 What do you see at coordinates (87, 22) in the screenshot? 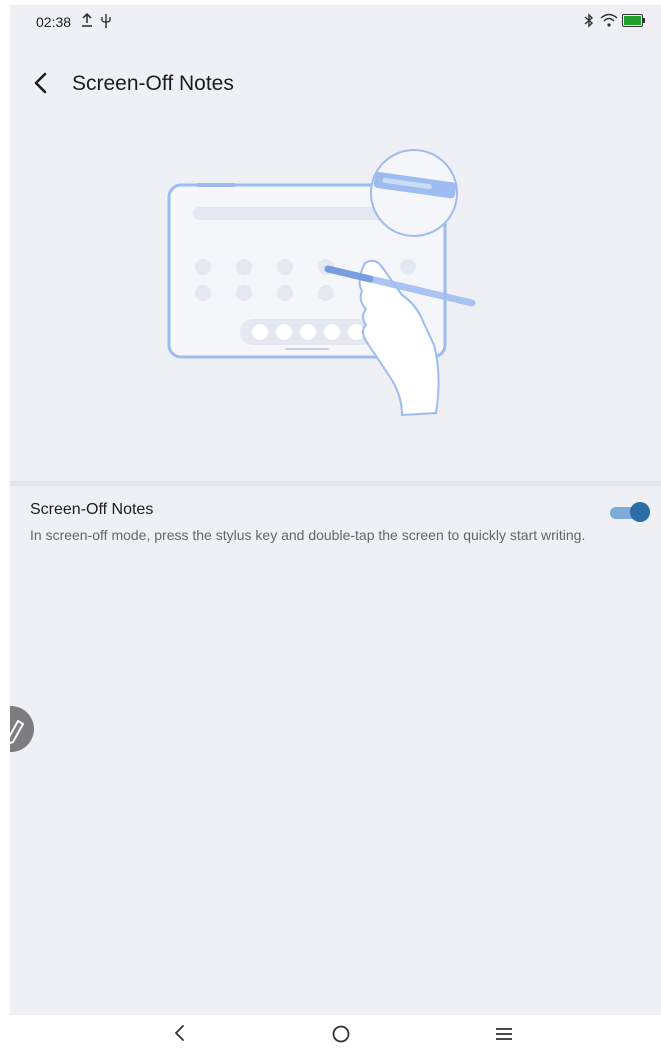
I see `upload-icon` at bounding box center [87, 22].